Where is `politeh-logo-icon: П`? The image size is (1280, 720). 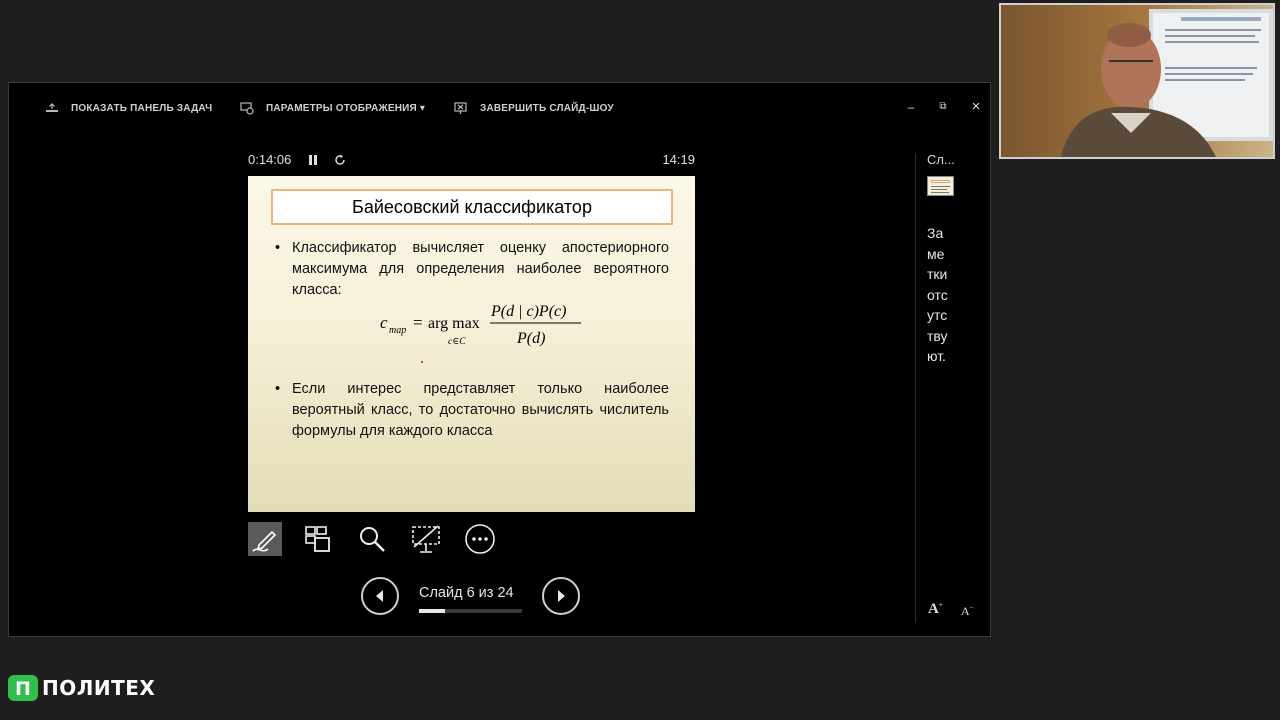 politeh-logo-icon: П is located at coordinates (23, 688).